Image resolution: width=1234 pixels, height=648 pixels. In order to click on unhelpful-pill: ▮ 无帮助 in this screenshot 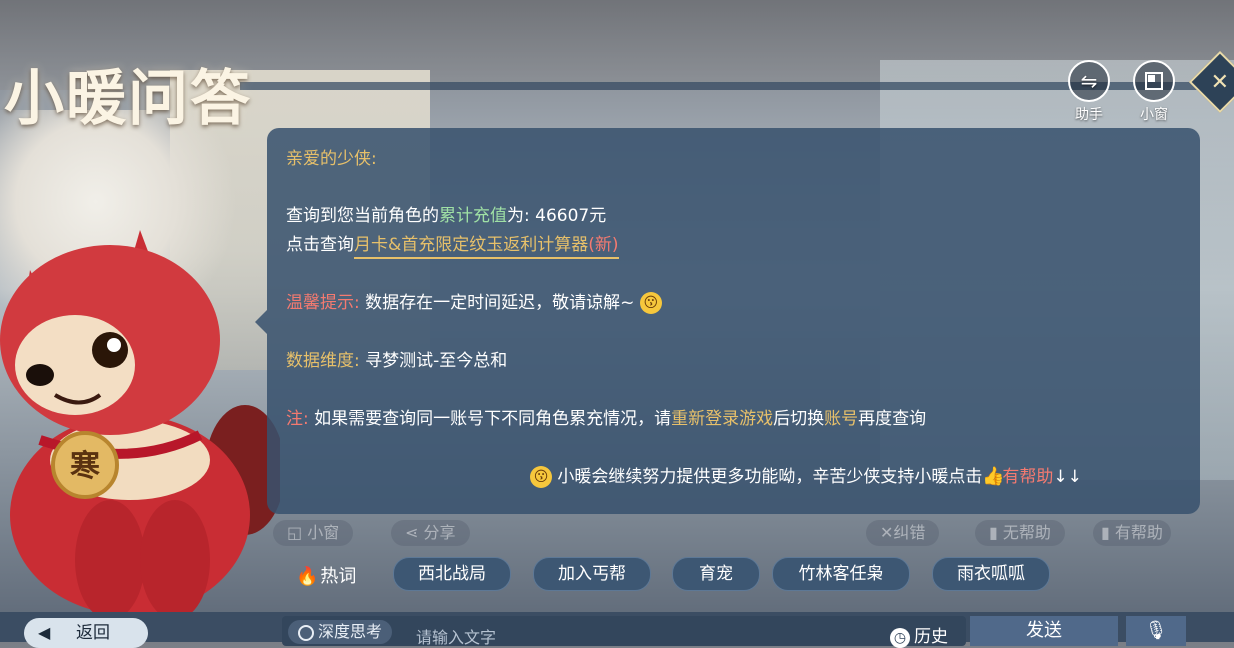, I will do `click(1020, 533)`.